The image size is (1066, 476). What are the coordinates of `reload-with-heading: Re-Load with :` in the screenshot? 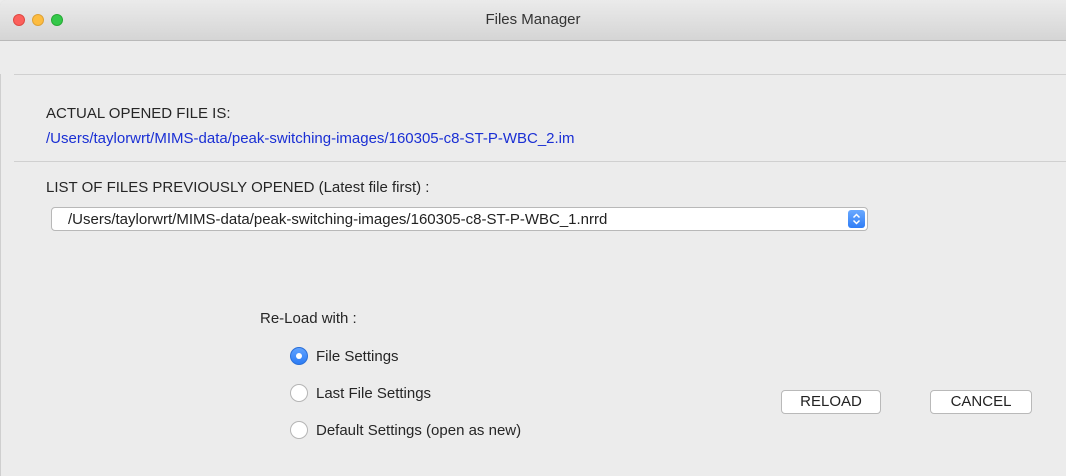 It's located at (308, 318).